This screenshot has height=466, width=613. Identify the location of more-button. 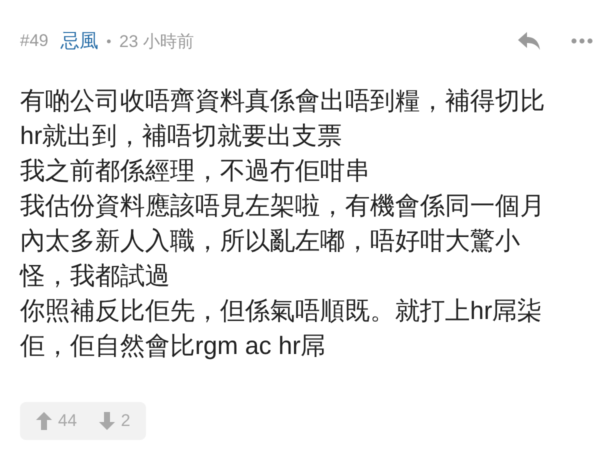
(582, 41).